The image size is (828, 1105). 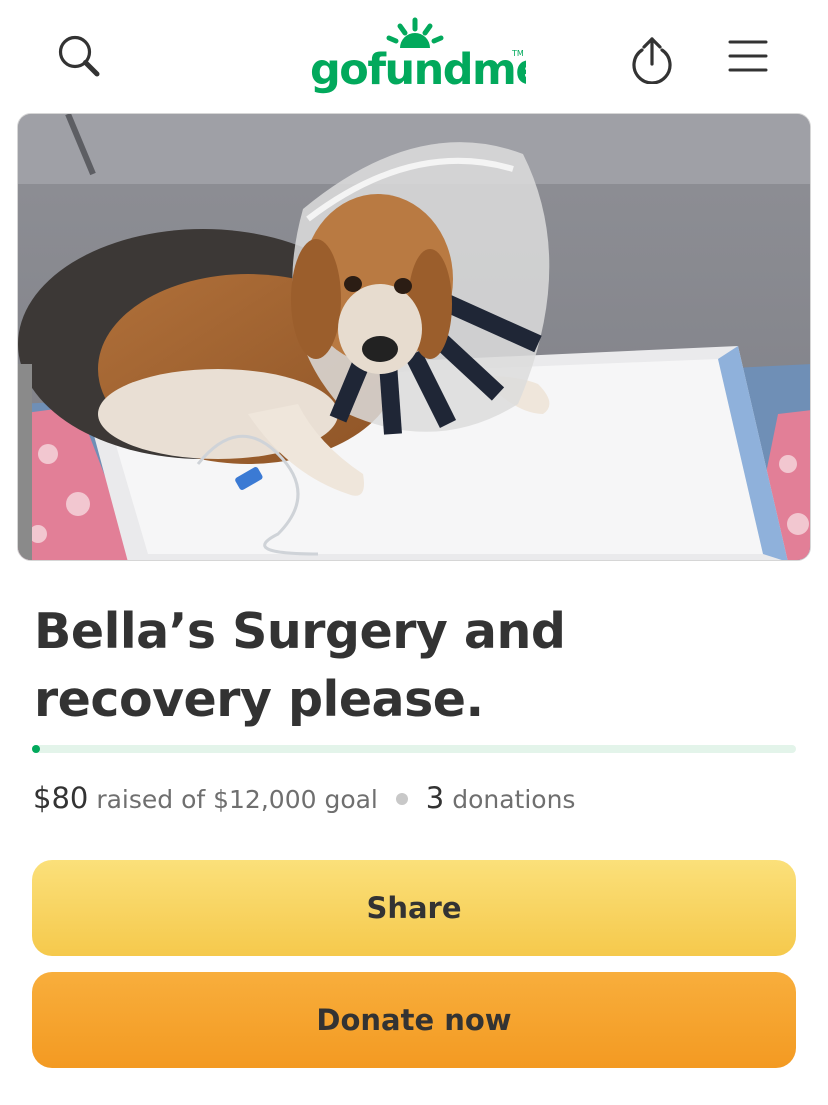 I want to click on share-button: Share, so click(x=414, y=908).